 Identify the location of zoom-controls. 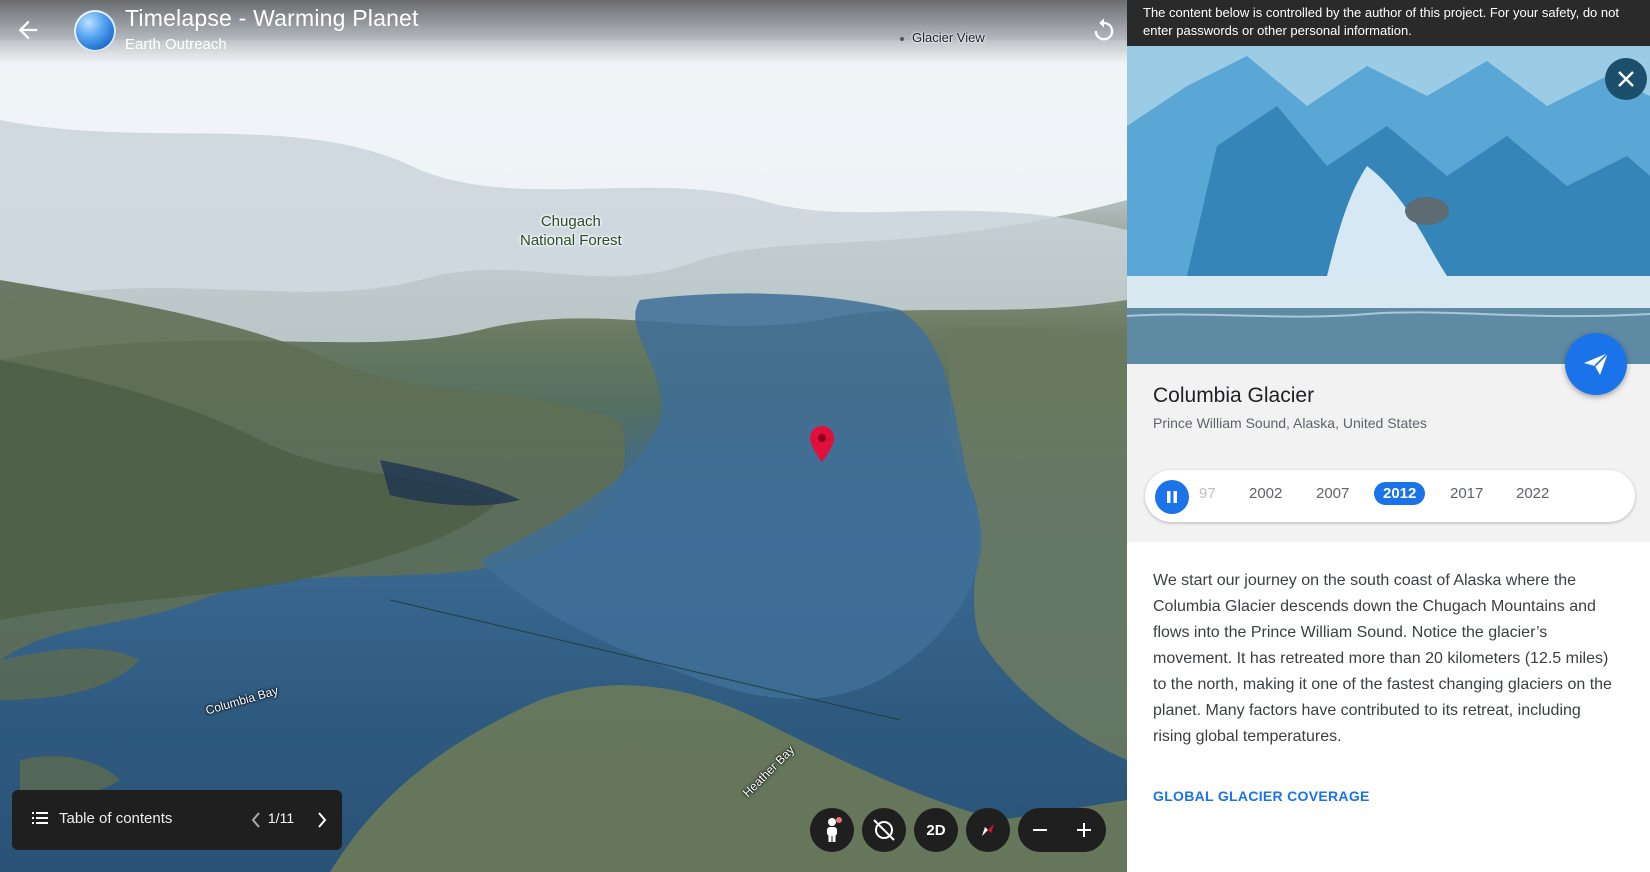
(1062, 830).